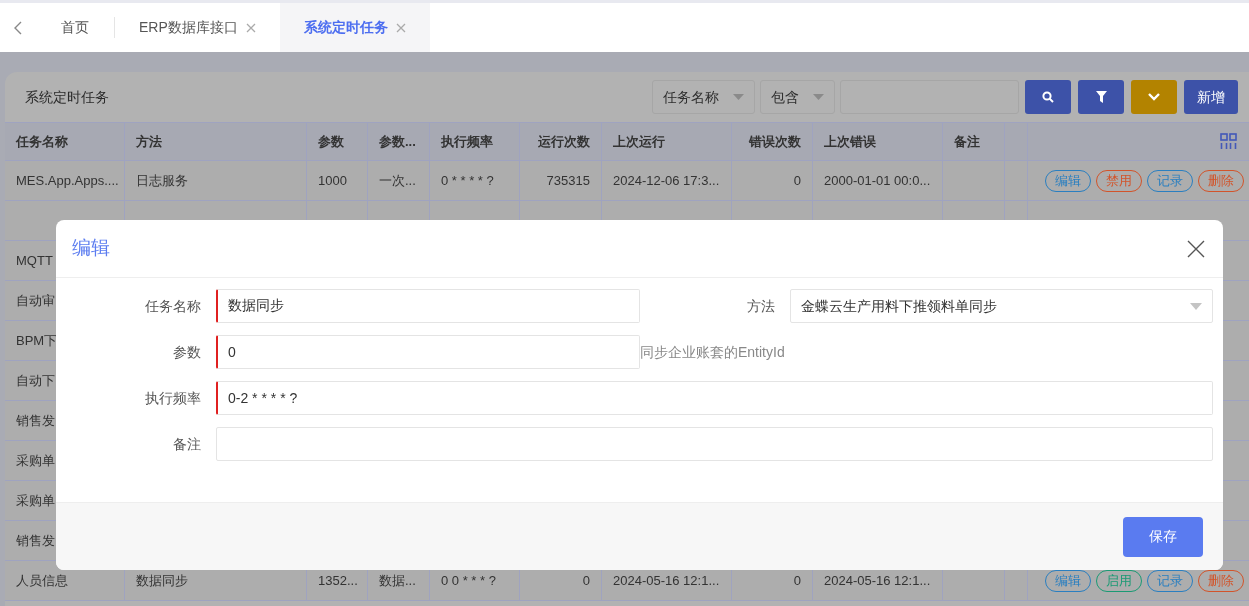 This screenshot has width=1249, height=606. Describe the element at coordinates (639, 141) in the screenshot. I see `column-header: 上次运行` at that location.